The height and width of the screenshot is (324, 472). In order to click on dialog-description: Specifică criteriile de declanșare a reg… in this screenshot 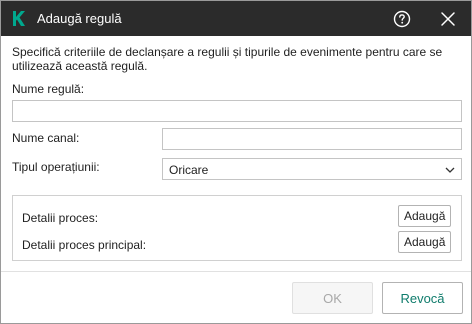, I will do `click(227, 59)`.